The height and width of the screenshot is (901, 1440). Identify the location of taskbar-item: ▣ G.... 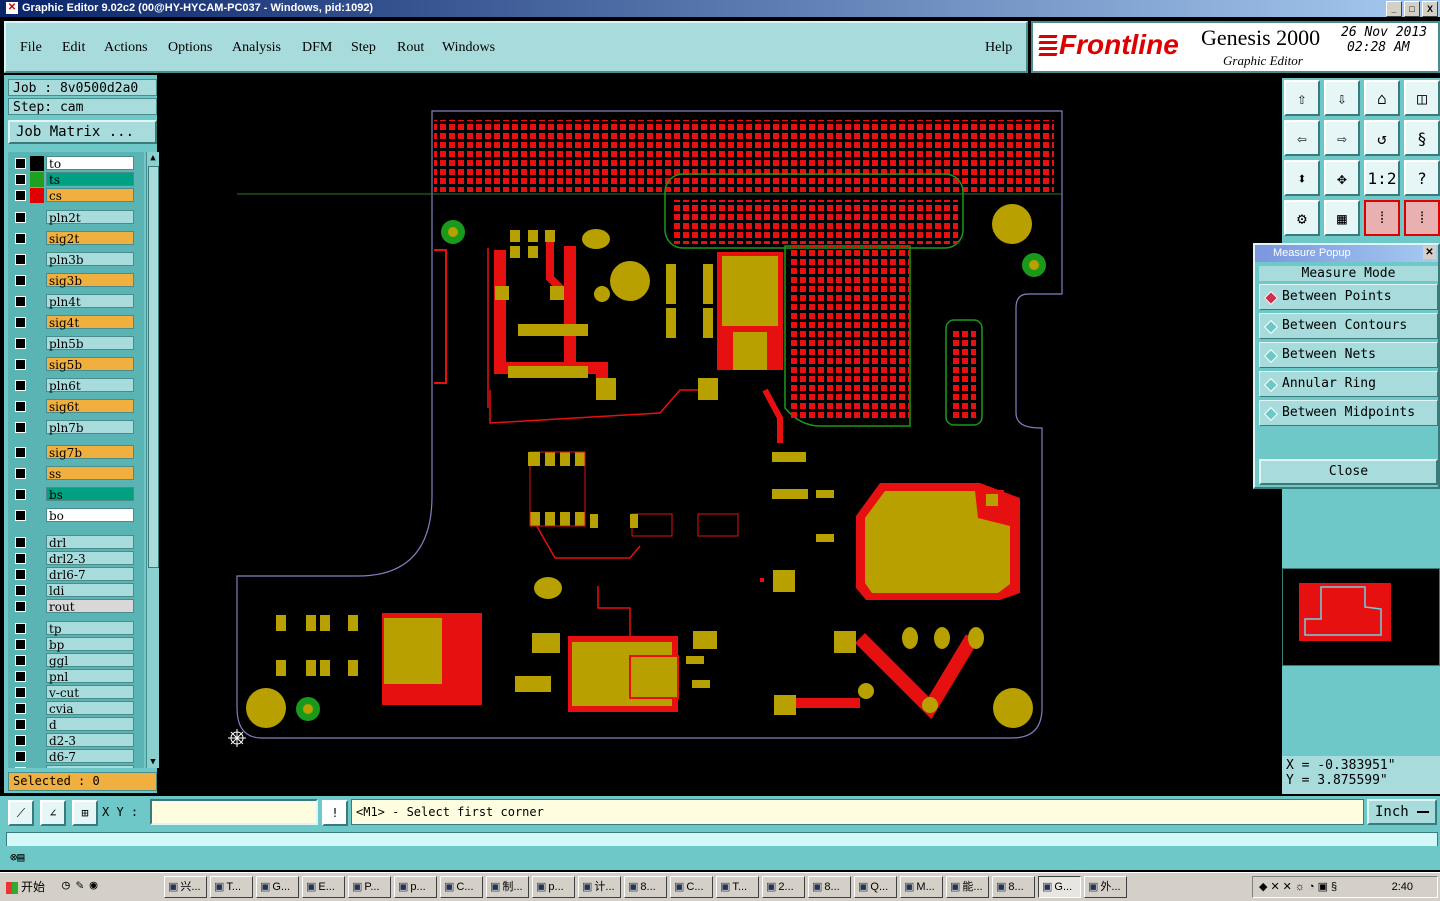
(1059, 887).